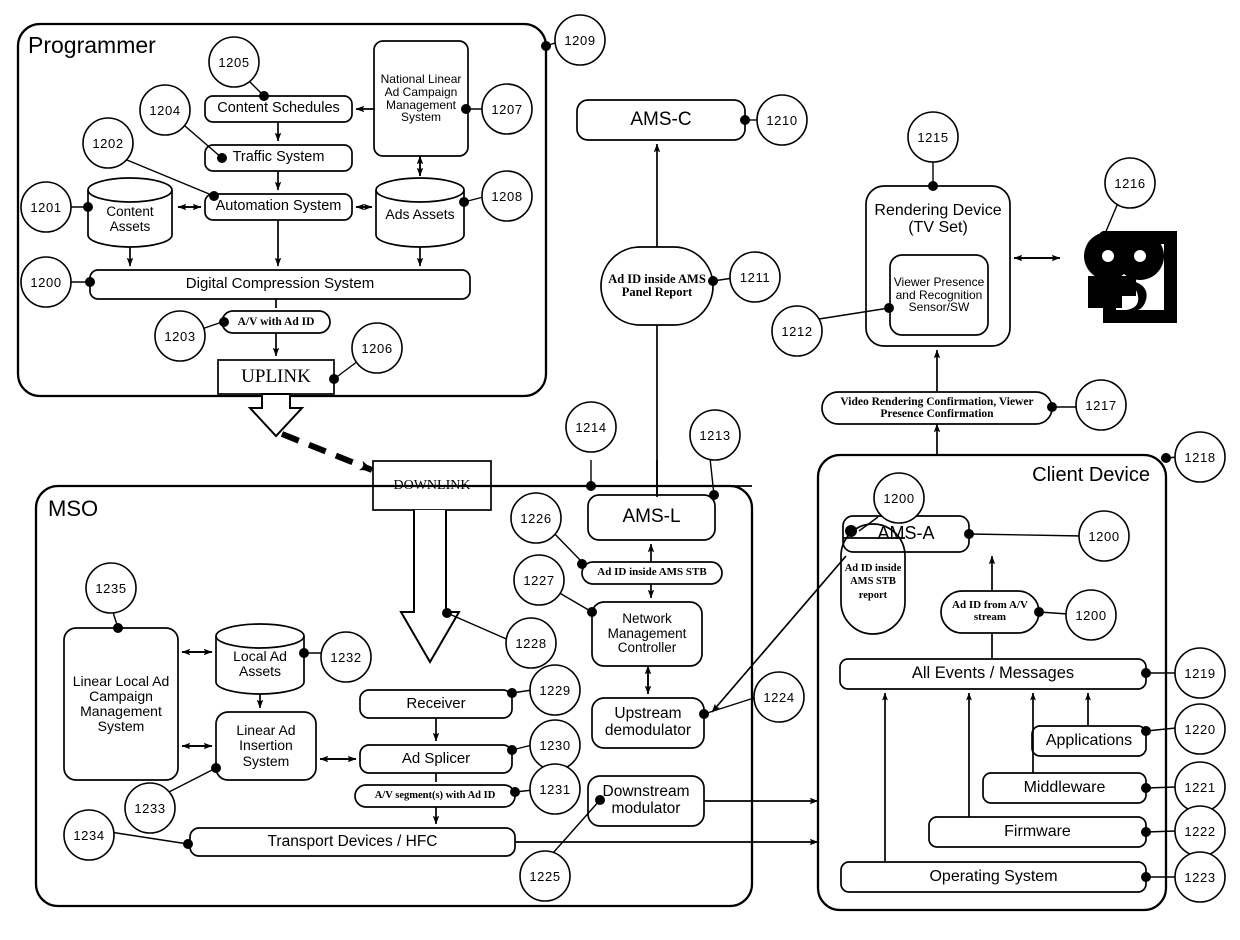 This screenshot has height=940, width=1240. Describe the element at coordinates (165, 110) in the screenshot. I see `ref-1204: 1204` at that location.